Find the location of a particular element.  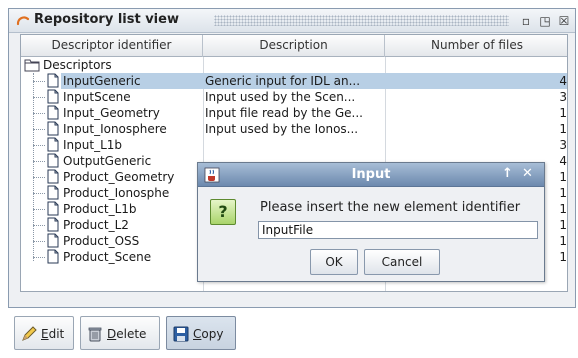

cell-identifier: Product_L2 is located at coordinates (96, 225).